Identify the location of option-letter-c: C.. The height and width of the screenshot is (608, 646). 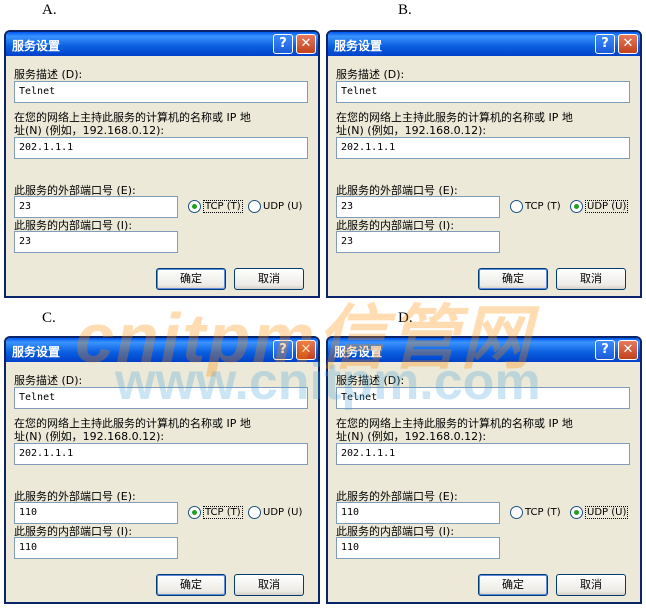
(49, 318).